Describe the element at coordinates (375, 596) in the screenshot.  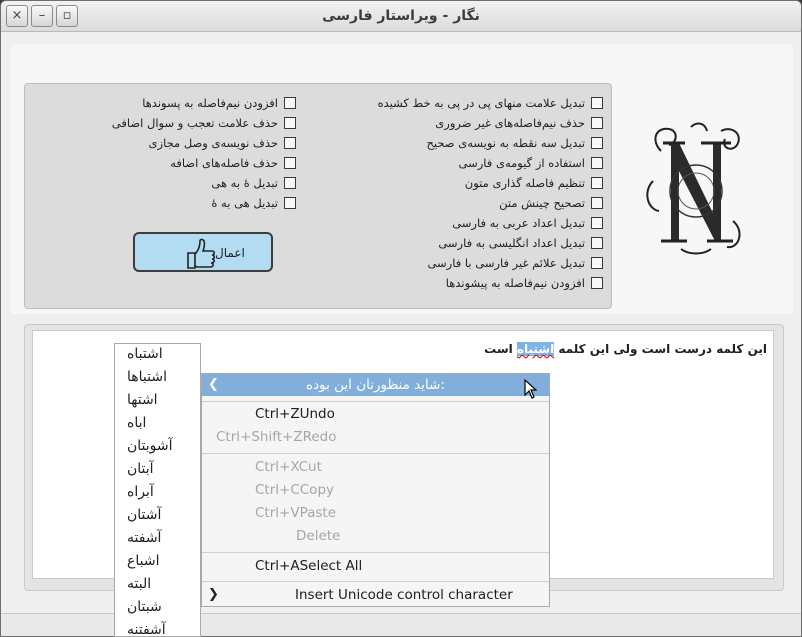
I see `menu-item-insert-unicode: ❯ Insert Unicode control character` at that location.